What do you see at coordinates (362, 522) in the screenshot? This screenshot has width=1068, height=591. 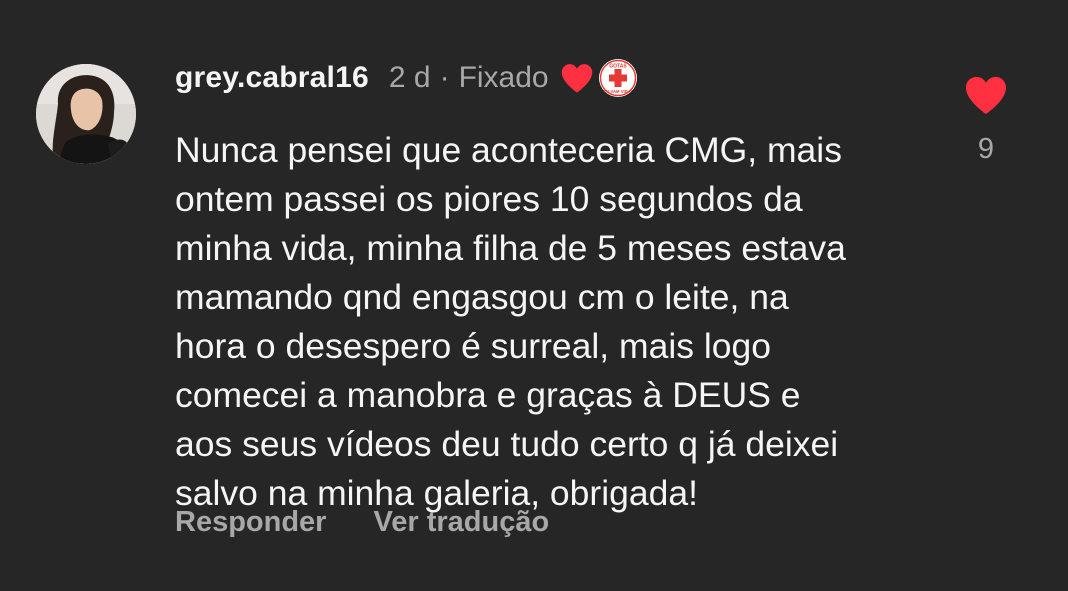 I see `comment-actions: Responder Ver tradução` at bounding box center [362, 522].